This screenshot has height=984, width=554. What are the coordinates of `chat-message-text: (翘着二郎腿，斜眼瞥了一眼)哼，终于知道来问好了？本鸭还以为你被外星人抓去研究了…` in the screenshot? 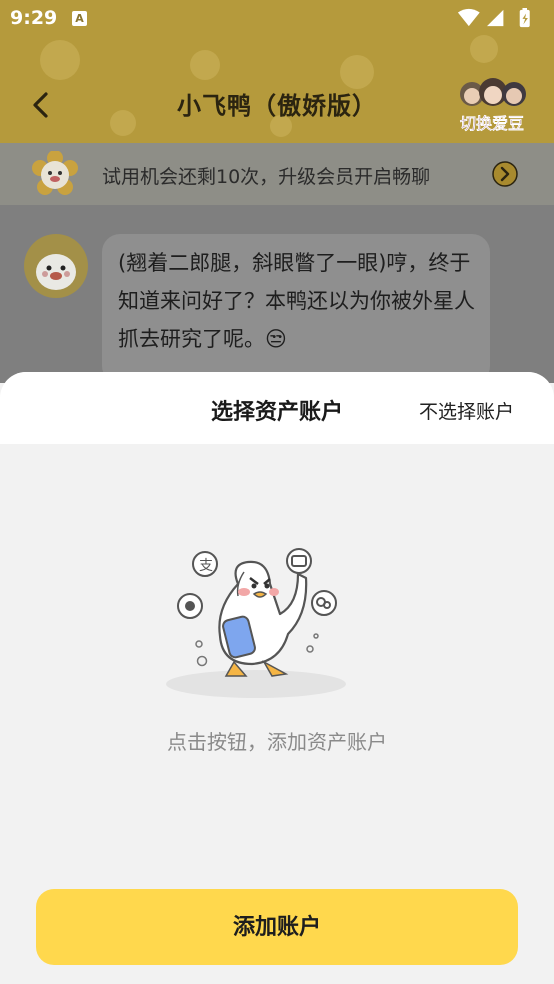 It's located at (296, 301).